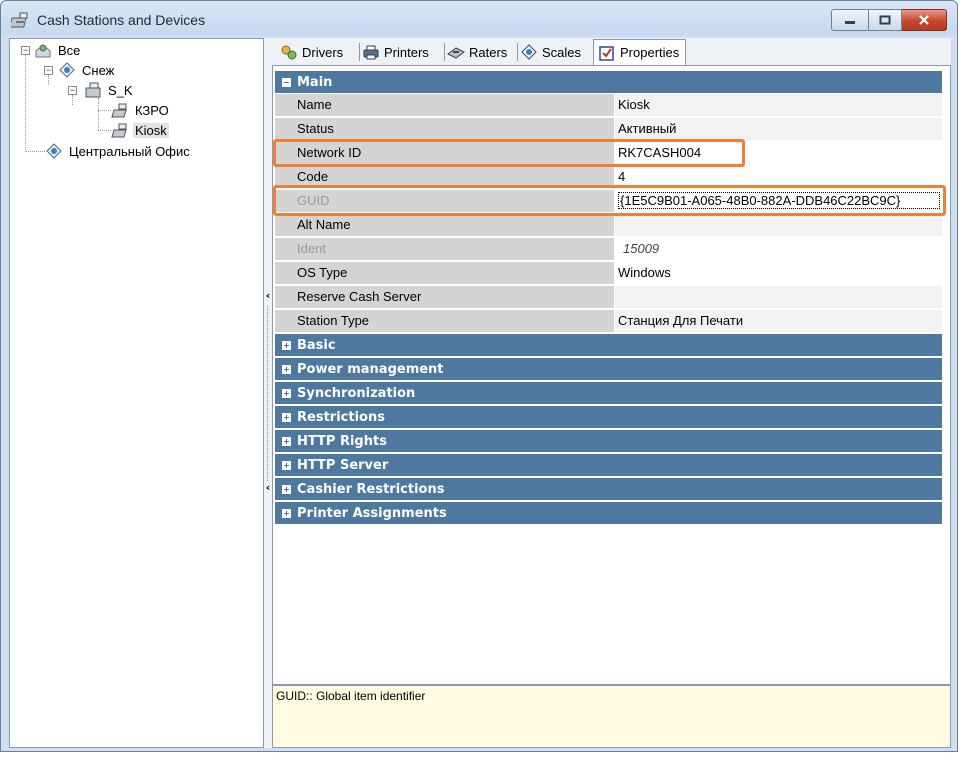 The height and width of the screenshot is (759, 960). What do you see at coordinates (608, 105) in the screenshot?
I see `property-row-name: Name Kiosk` at bounding box center [608, 105].